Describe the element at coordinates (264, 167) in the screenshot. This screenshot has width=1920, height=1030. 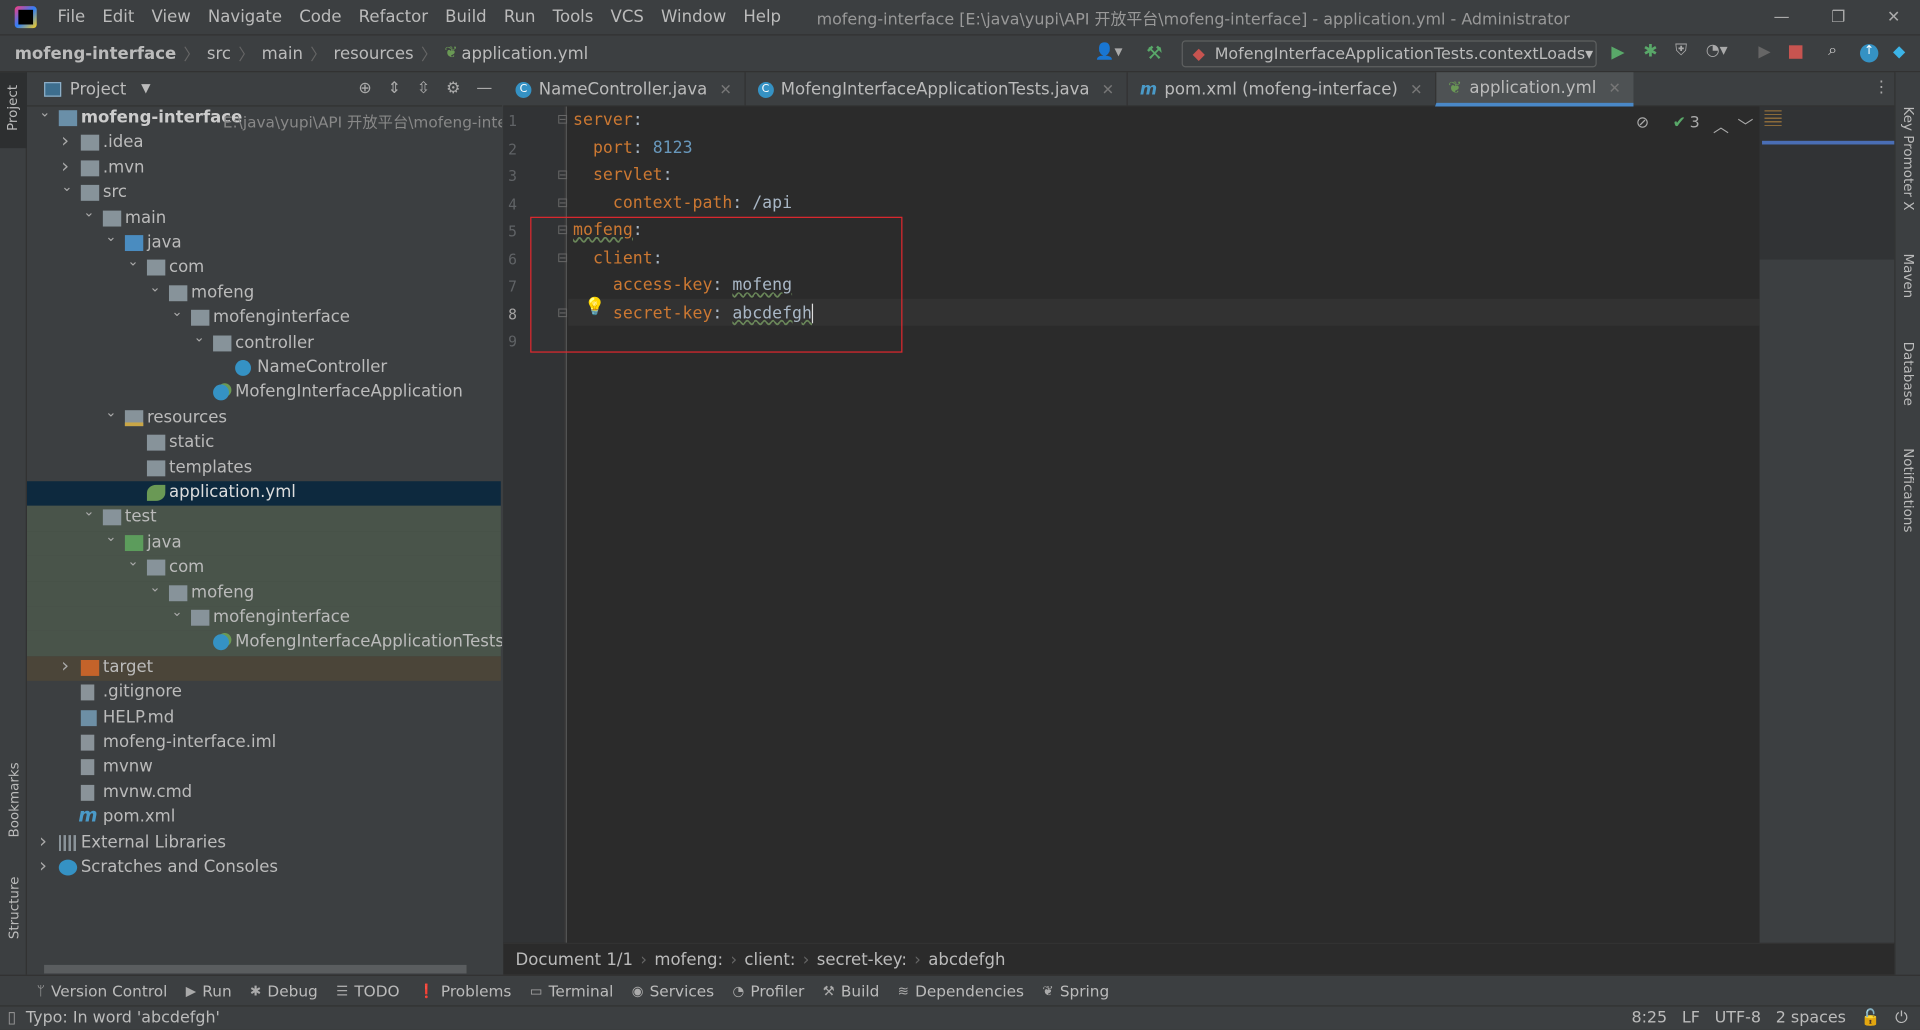
I see `tree-item: › .mvn` at that location.